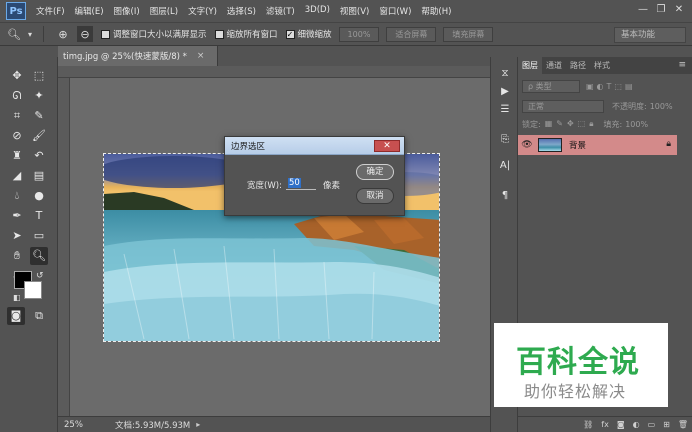  I want to click on menu-file: 文件(F), so click(50, 11).